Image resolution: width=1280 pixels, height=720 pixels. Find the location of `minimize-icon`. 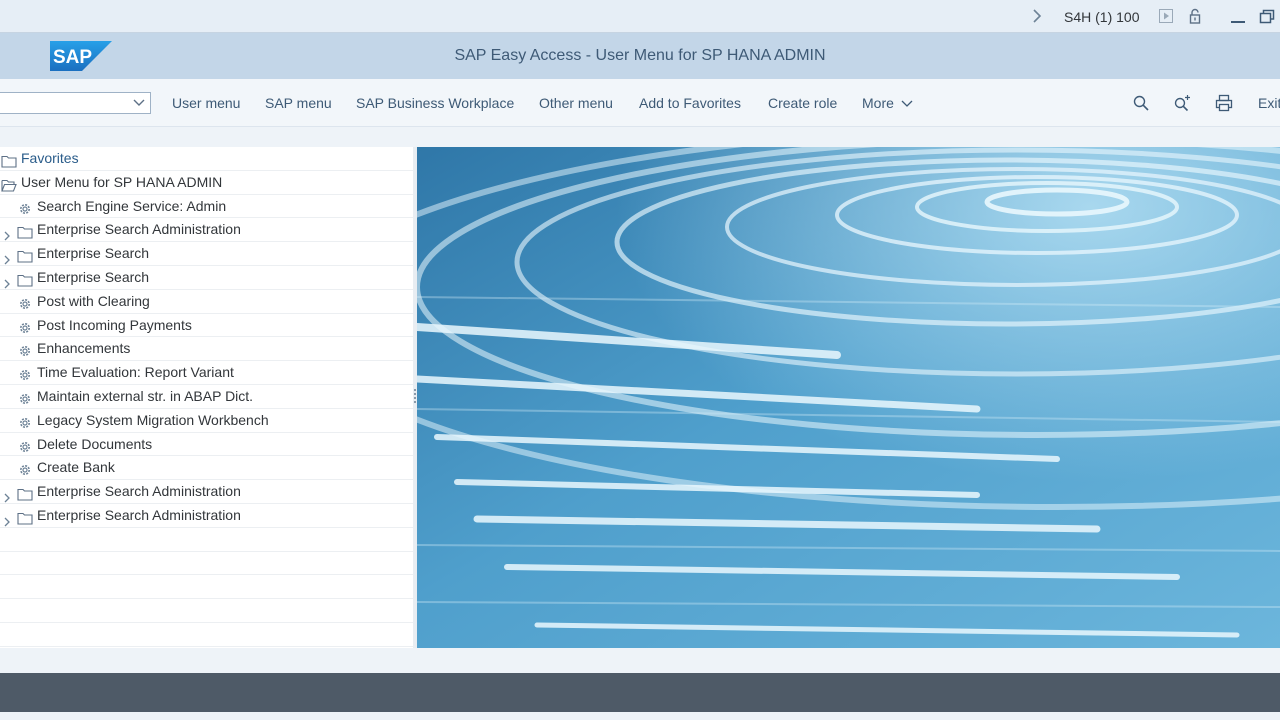

minimize-icon is located at coordinates (1238, 16).